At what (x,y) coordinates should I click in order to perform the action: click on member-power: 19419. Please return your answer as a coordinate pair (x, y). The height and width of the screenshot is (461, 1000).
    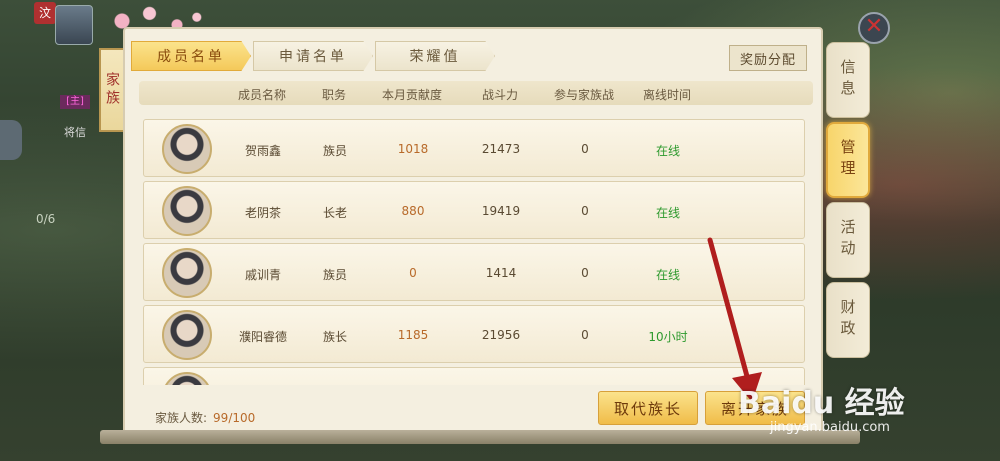
    Looking at the image, I should click on (501, 211).